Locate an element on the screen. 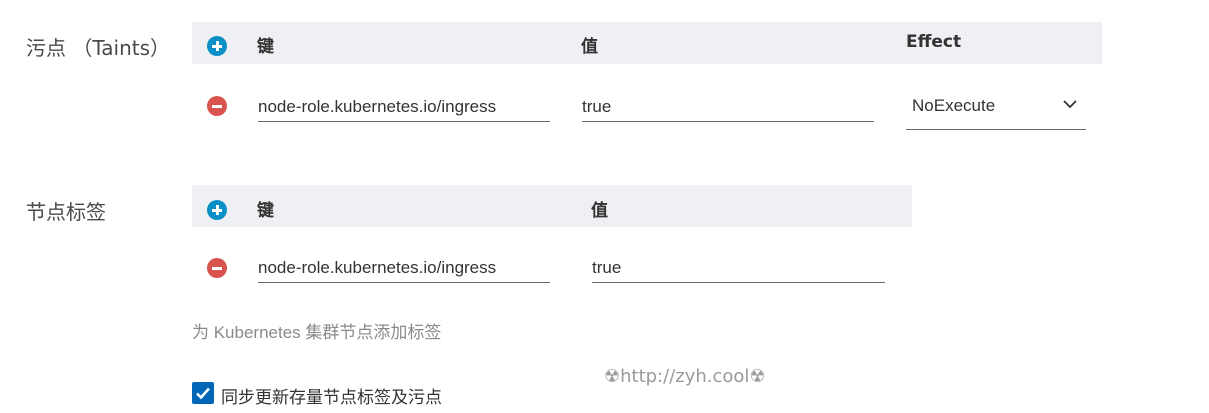 The height and width of the screenshot is (413, 1209). taint-key-input: node-role.kubernetes.io/ingress is located at coordinates (404, 107).